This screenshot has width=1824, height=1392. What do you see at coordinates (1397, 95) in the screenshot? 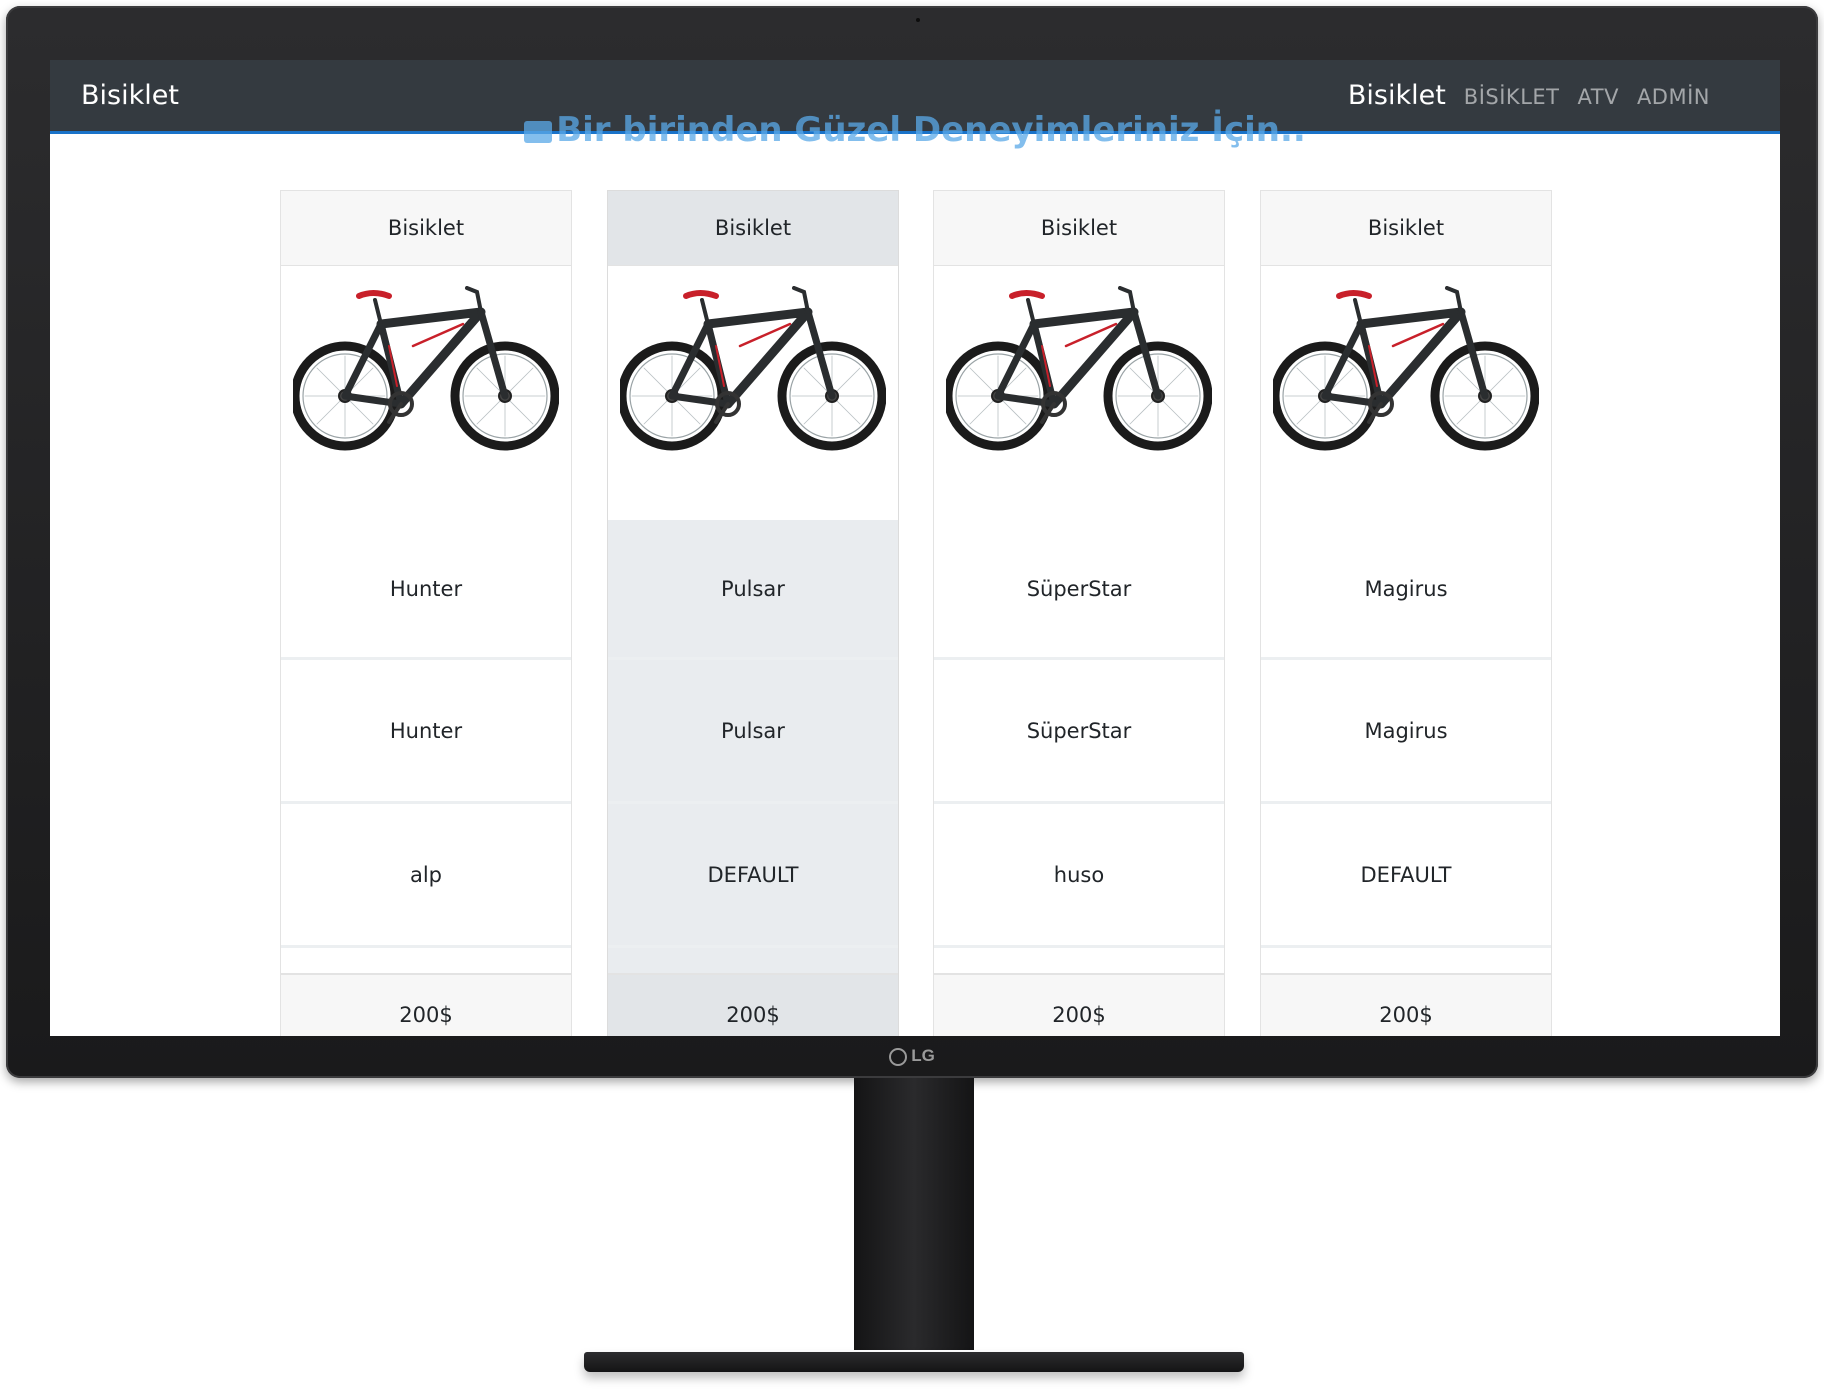
I see `nav-active-item: Bisiklet` at bounding box center [1397, 95].